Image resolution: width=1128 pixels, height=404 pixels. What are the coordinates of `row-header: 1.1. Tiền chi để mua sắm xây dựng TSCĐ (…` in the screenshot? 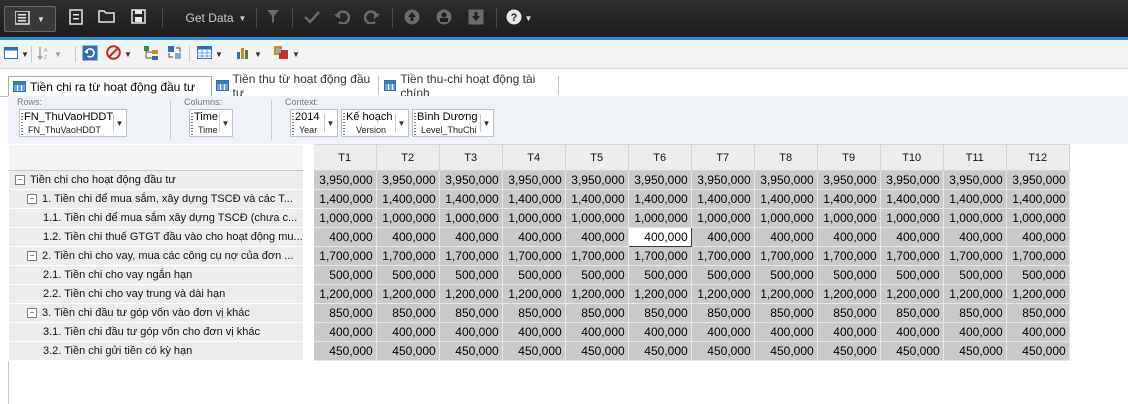 It's located at (156, 218).